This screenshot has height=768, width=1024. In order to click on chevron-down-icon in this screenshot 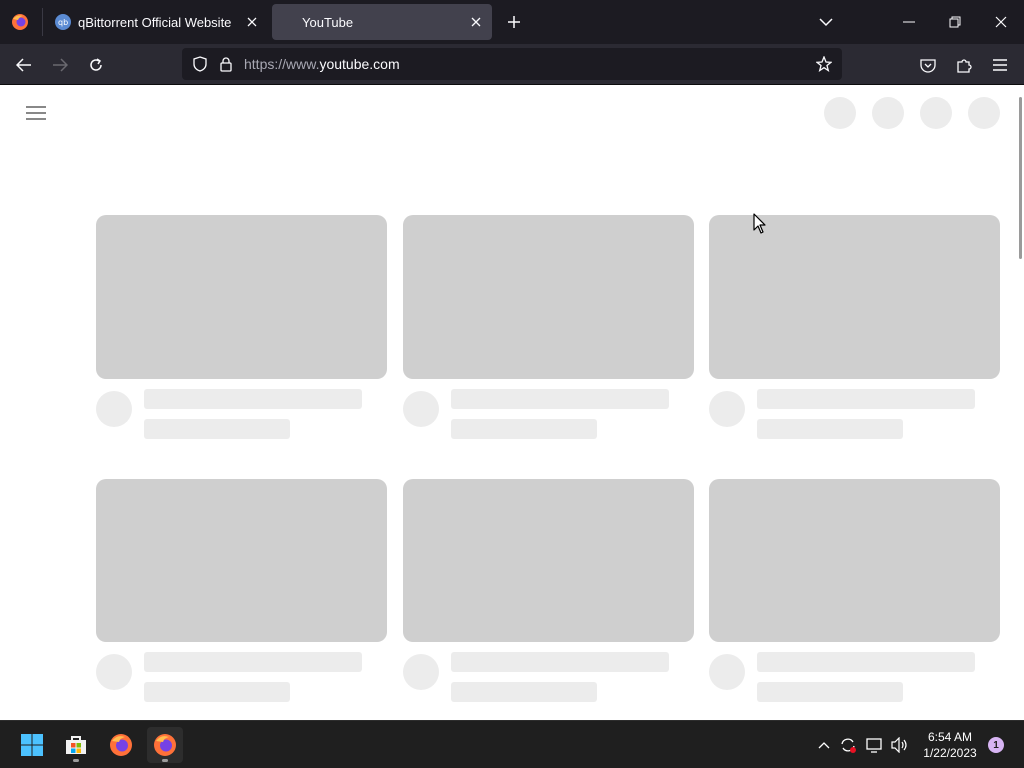, I will do `click(826, 22)`.